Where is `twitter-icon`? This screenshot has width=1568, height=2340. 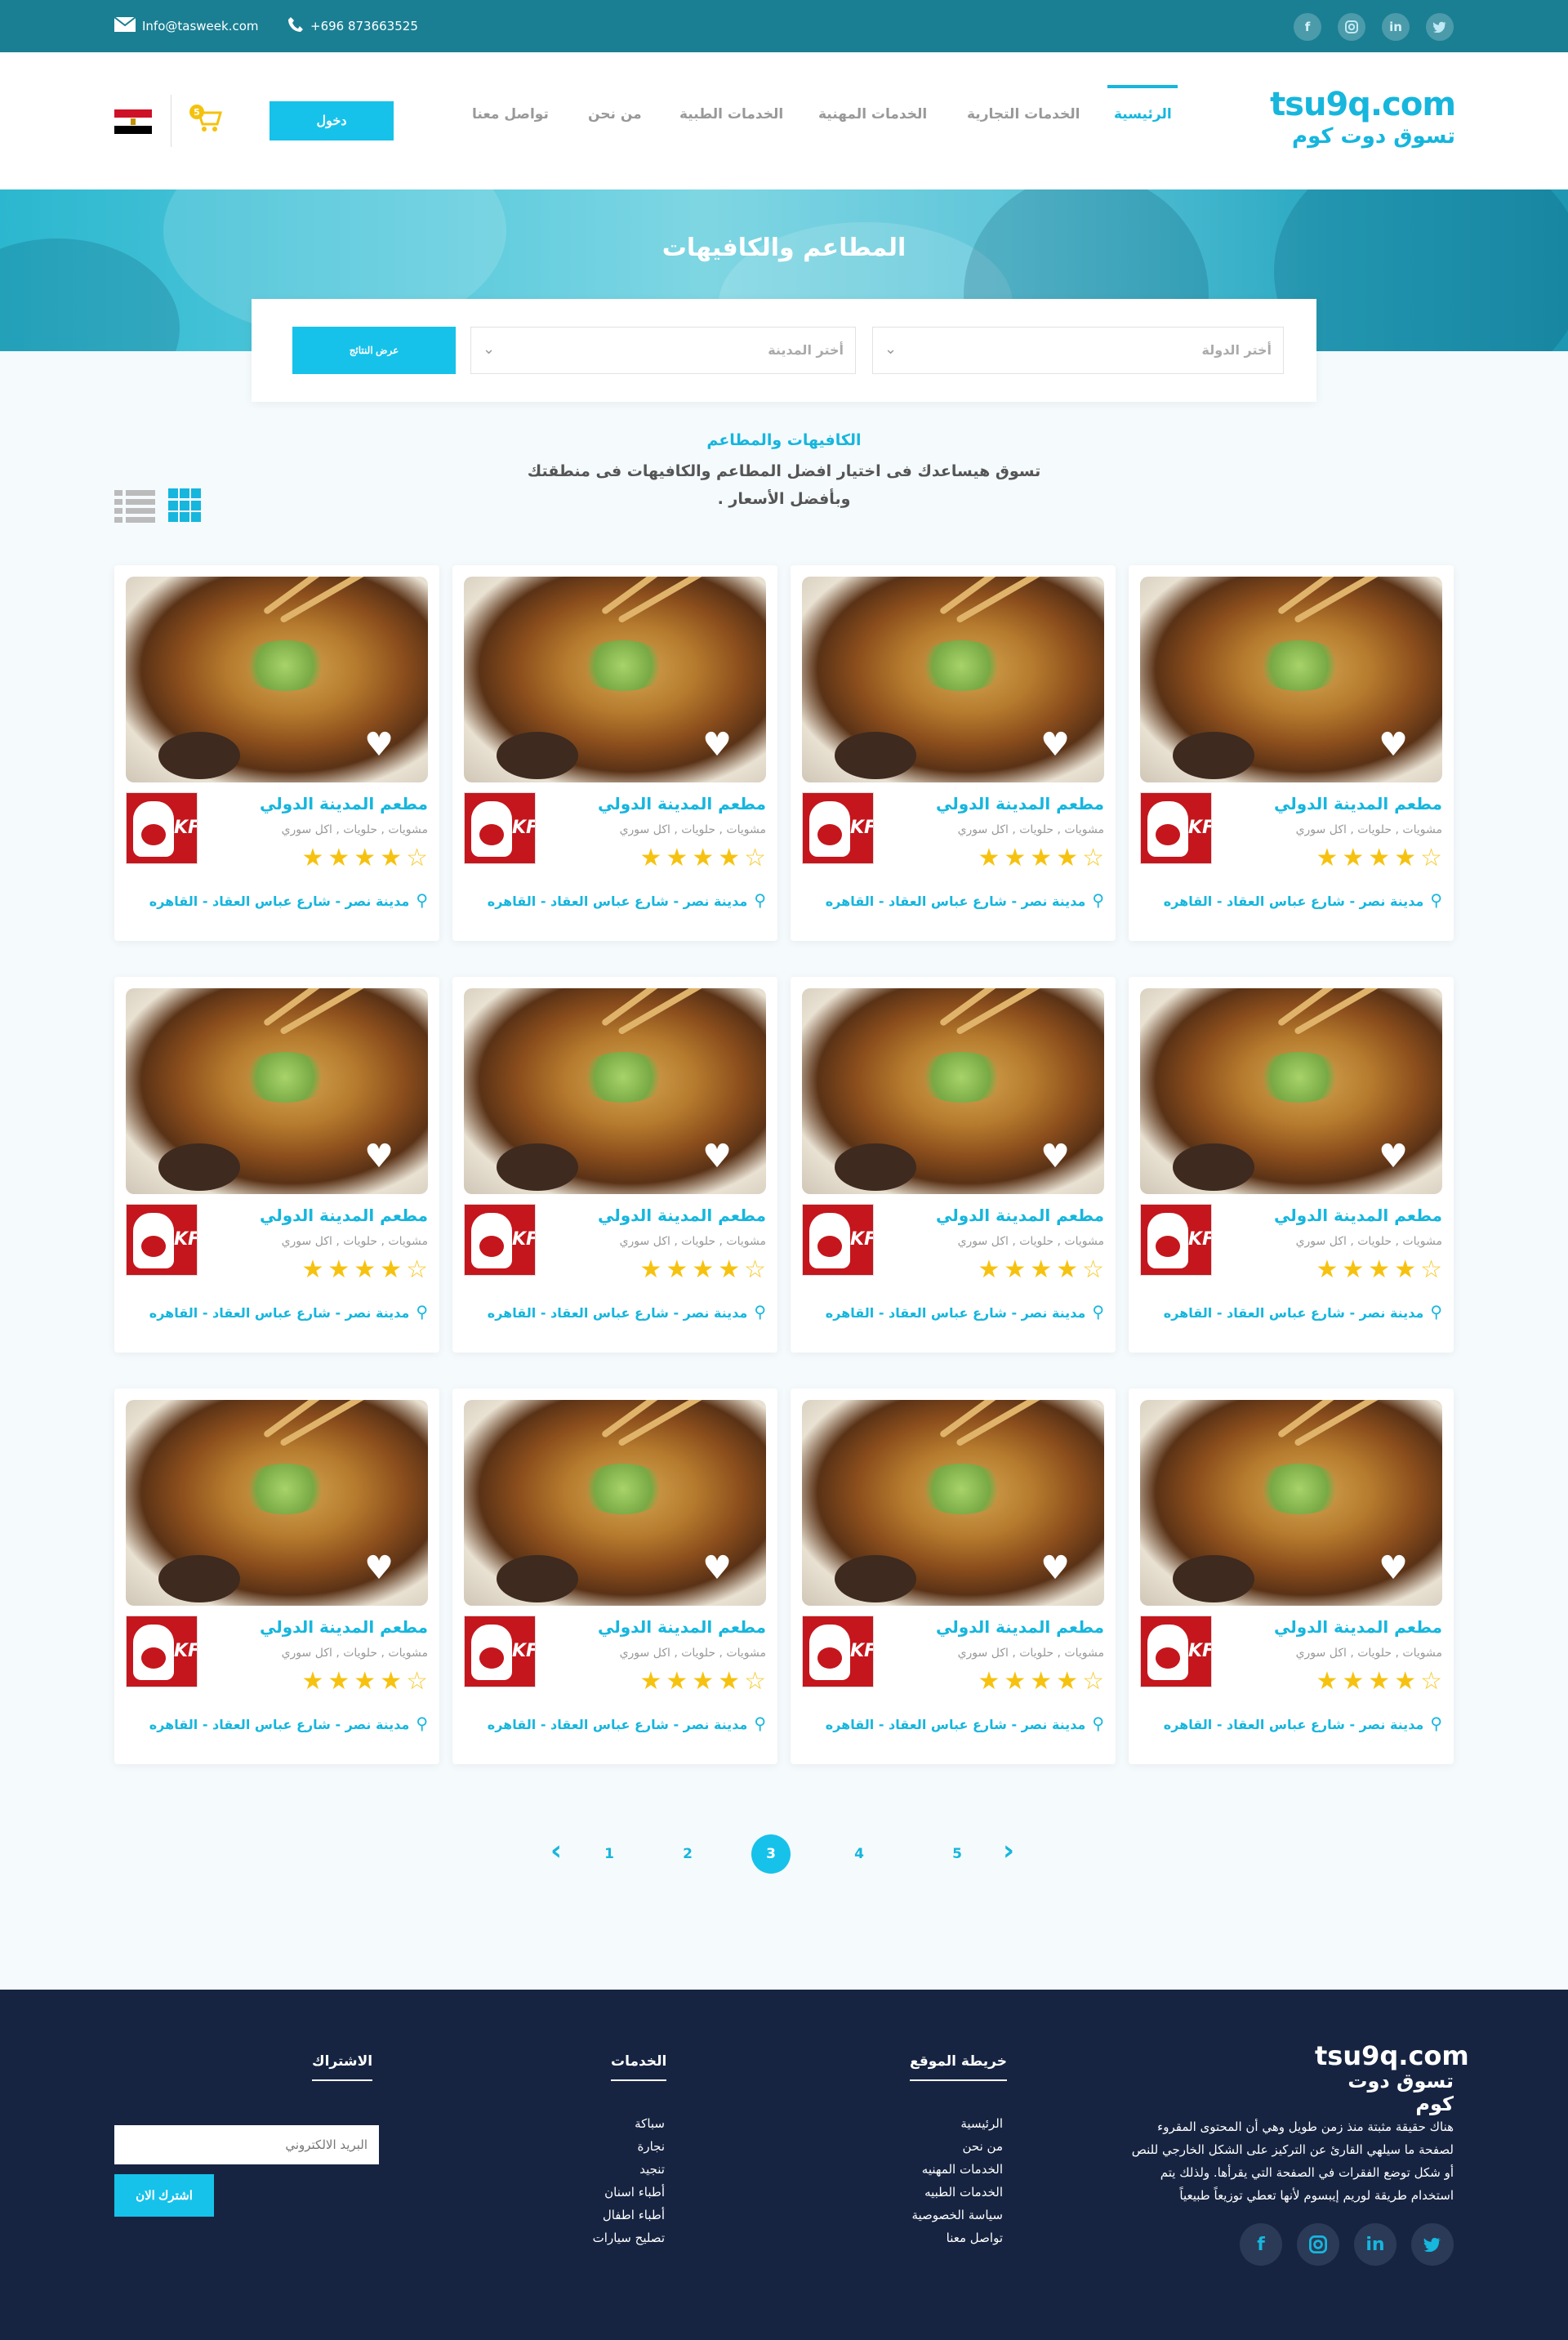 twitter-icon is located at coordinates (1440, 27).